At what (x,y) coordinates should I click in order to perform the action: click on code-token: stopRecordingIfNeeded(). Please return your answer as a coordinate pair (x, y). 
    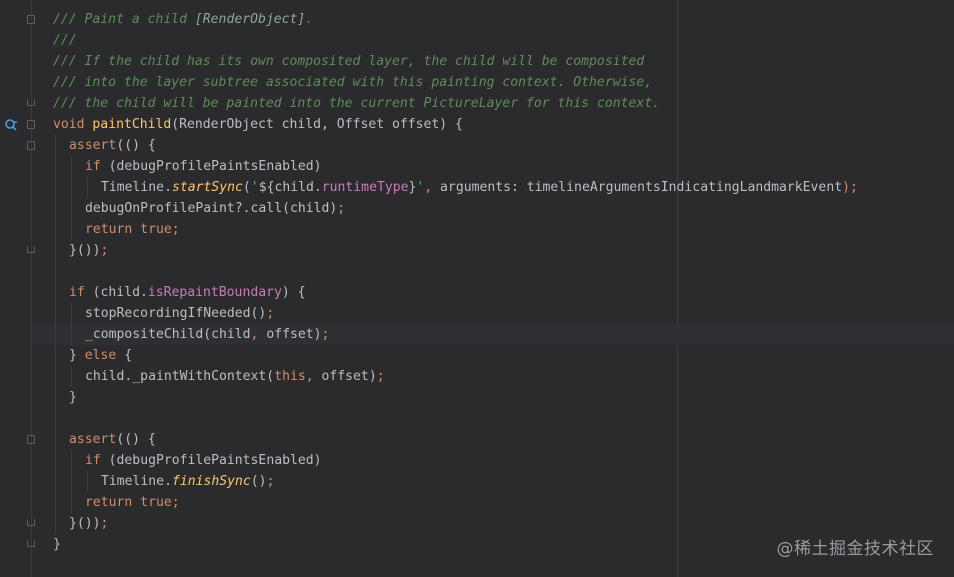
    Looking at the image, I should click on (176, 313).